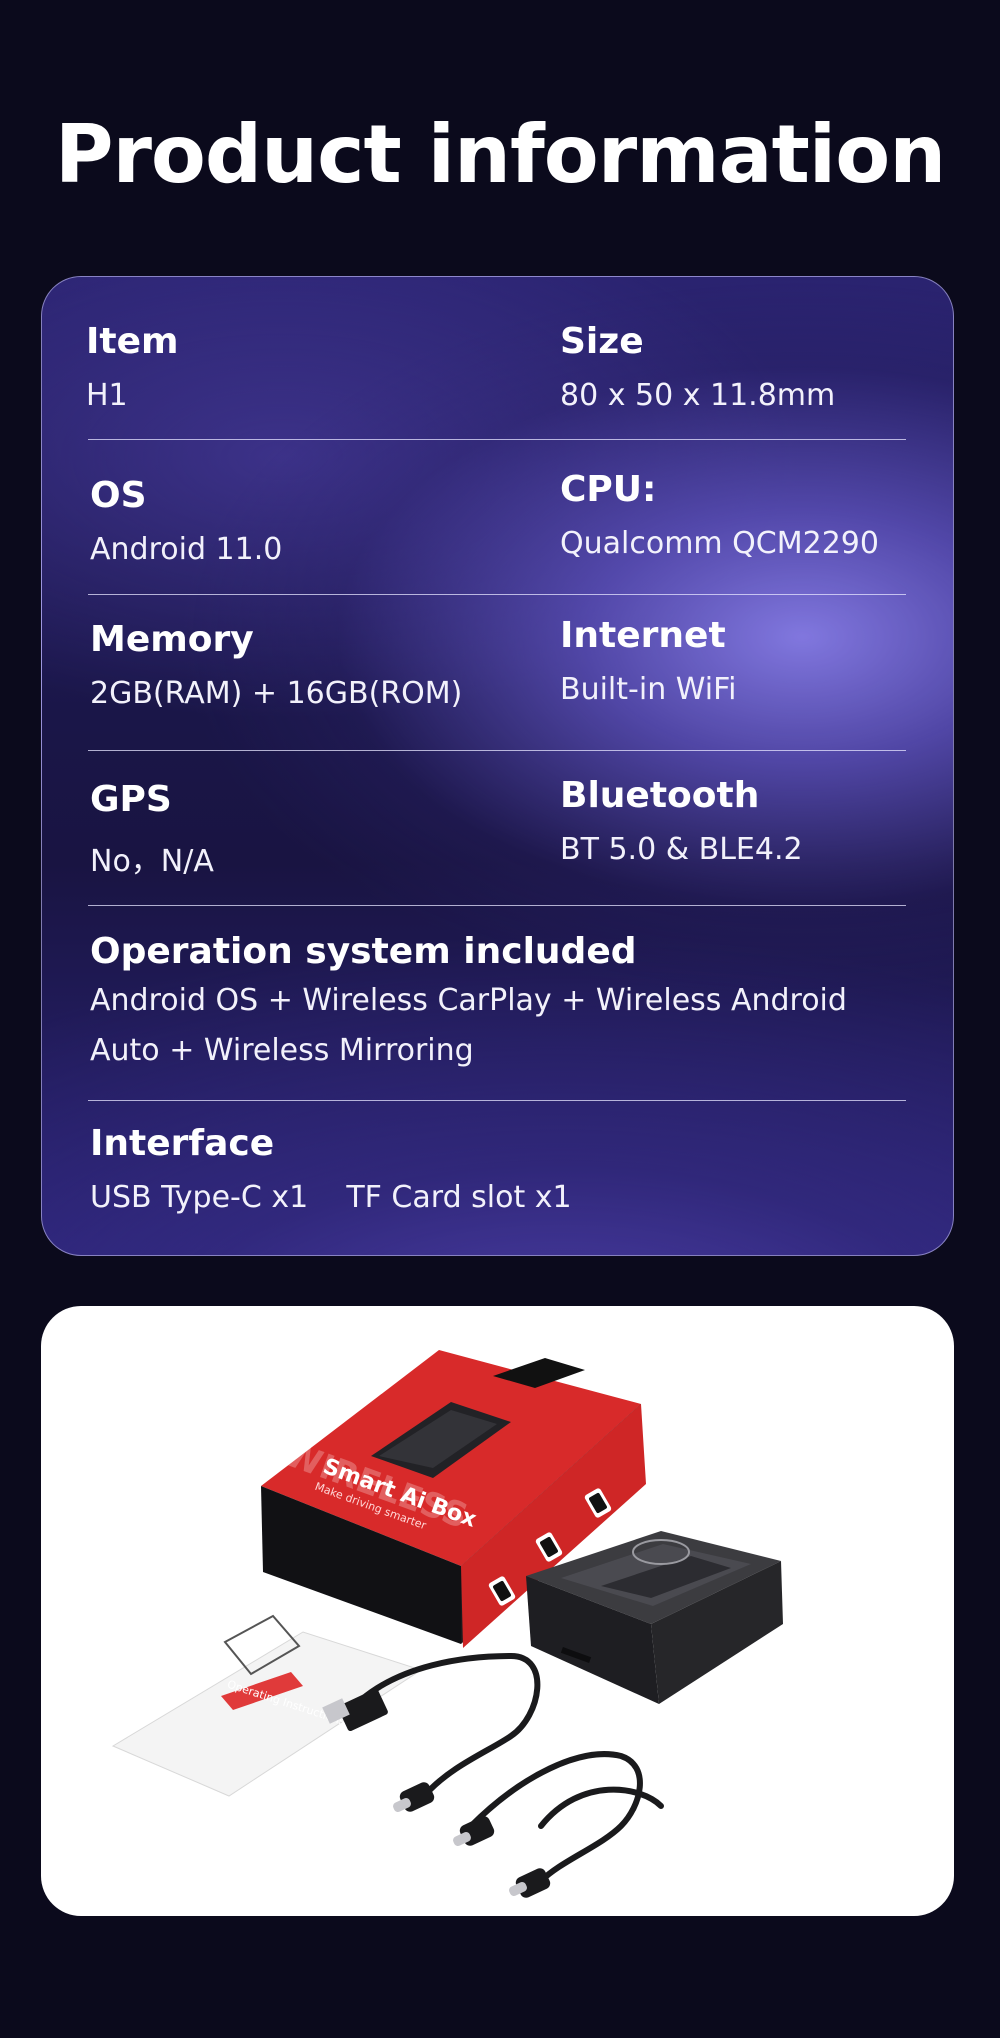  What do you see at coordinates (132, 341) in the screenshot?
I see `spec-label-item: Item` at bounding box center [132, 341].